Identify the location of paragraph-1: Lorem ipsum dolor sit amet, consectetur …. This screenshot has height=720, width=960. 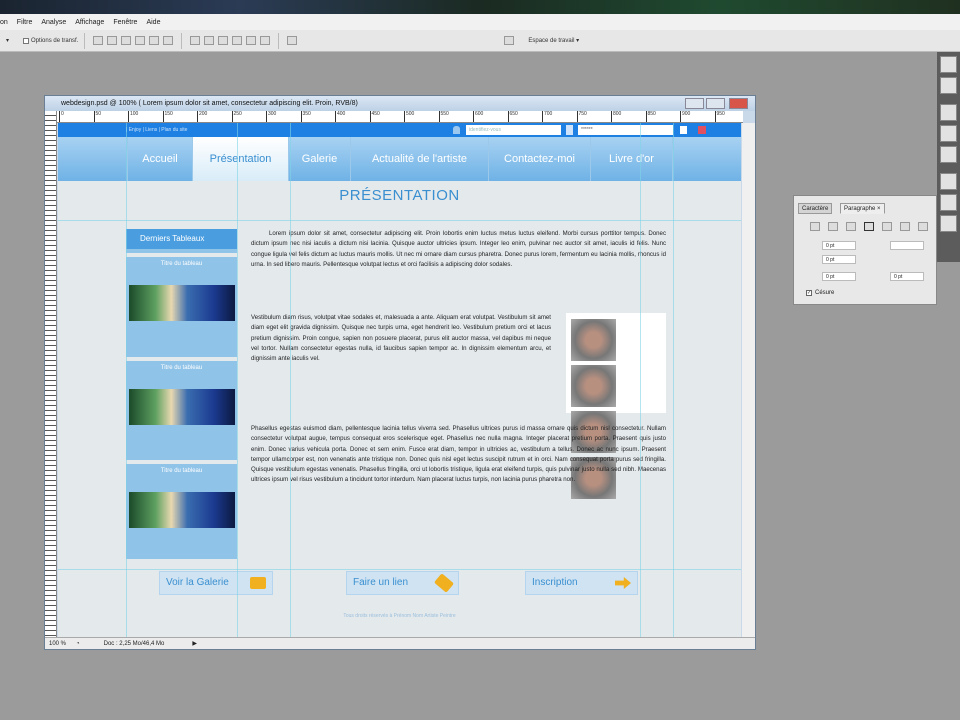
(458, 249).